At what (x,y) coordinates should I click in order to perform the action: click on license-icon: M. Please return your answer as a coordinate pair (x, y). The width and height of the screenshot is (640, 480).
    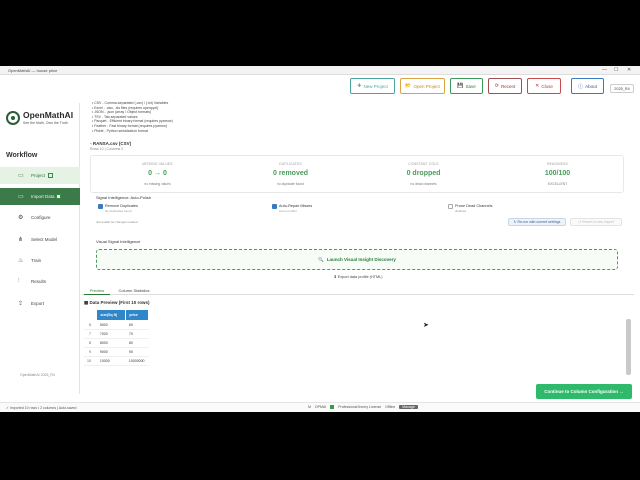
    Looking at the image, I should click on (309, 407).